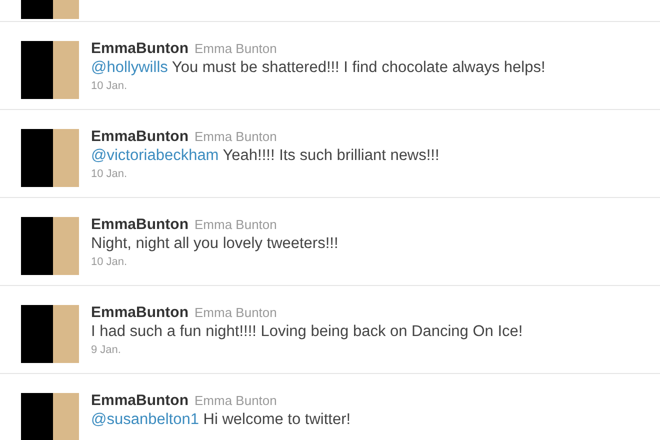 The width and height of the screenshot is (660, 440). What do you see at coordinates (106, 350) in the screenshot?
I see `tweet-date: 9 Jan.` at bounding box center [106, 350].